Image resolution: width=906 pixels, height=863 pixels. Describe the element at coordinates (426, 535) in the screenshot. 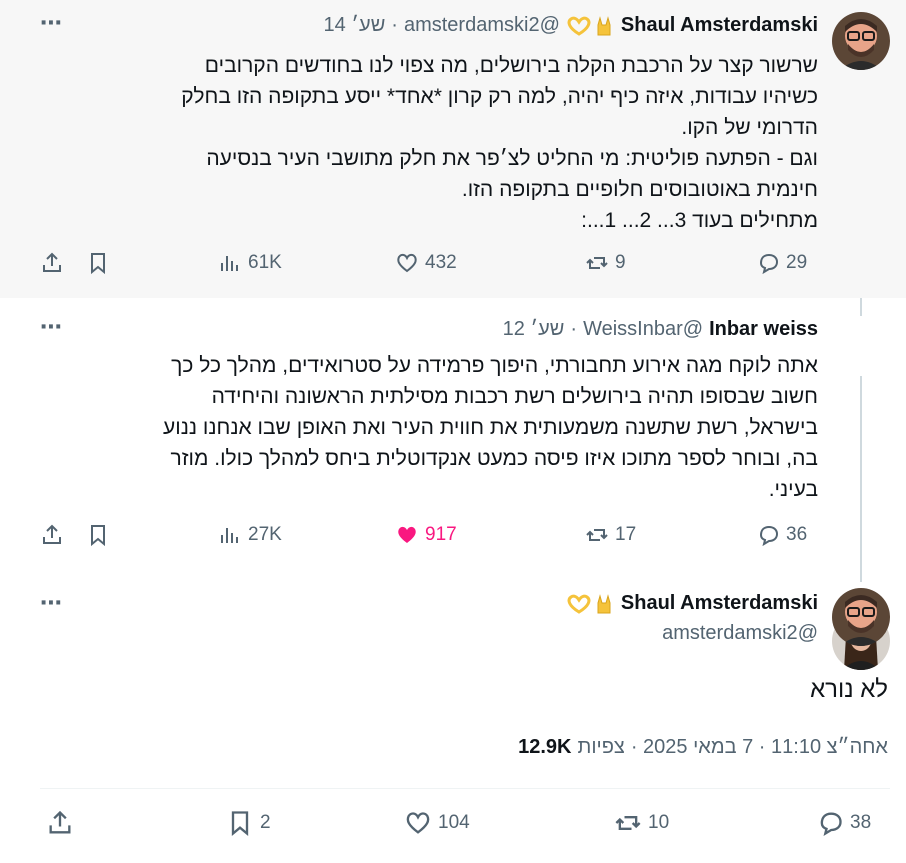

I see `like-button: 917` at that location.